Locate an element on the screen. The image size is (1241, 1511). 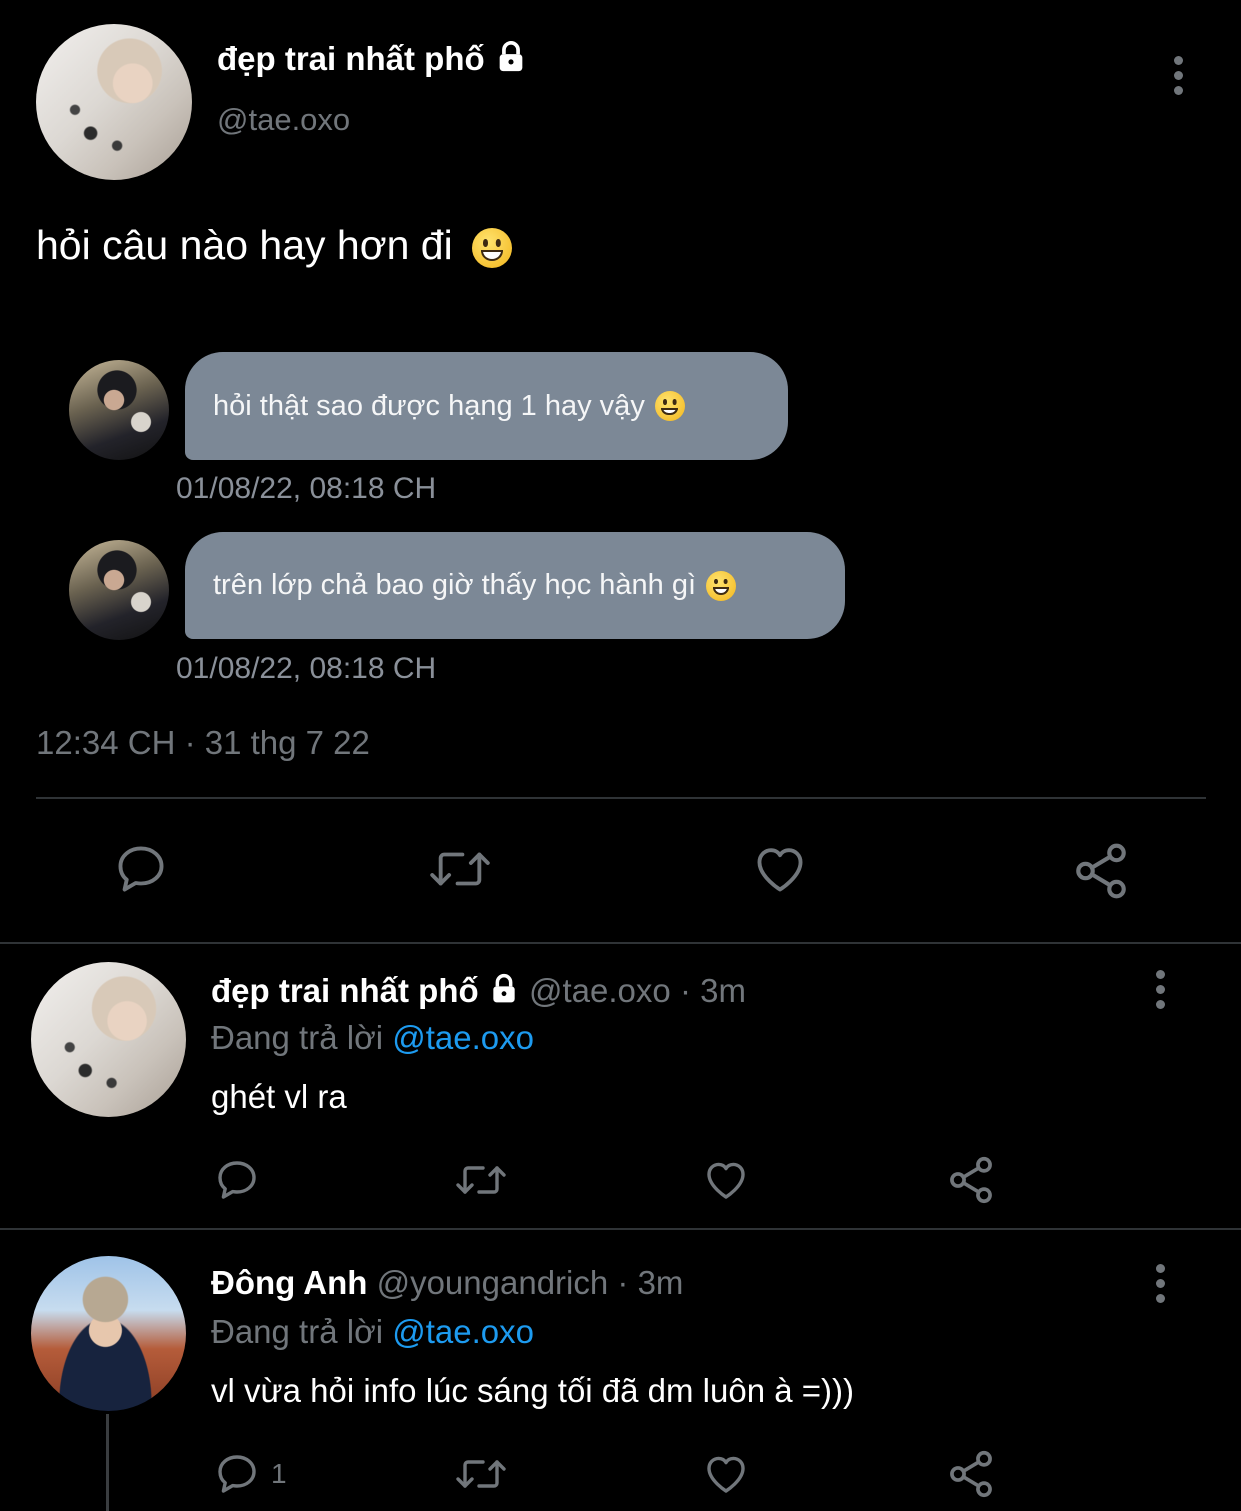
message-bubble: hỏi thật sao được hạng 1 hay vậy is located at coordinates (486, 406).